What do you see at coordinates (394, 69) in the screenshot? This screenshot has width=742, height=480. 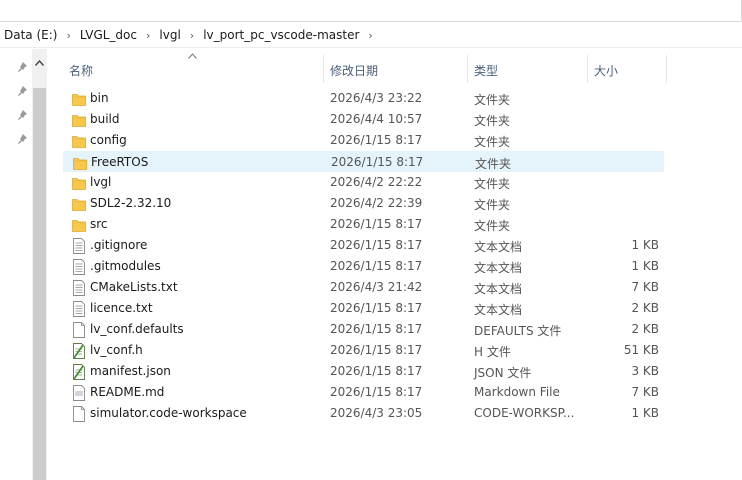 I see `column-header` at bounding box center [394, 69].